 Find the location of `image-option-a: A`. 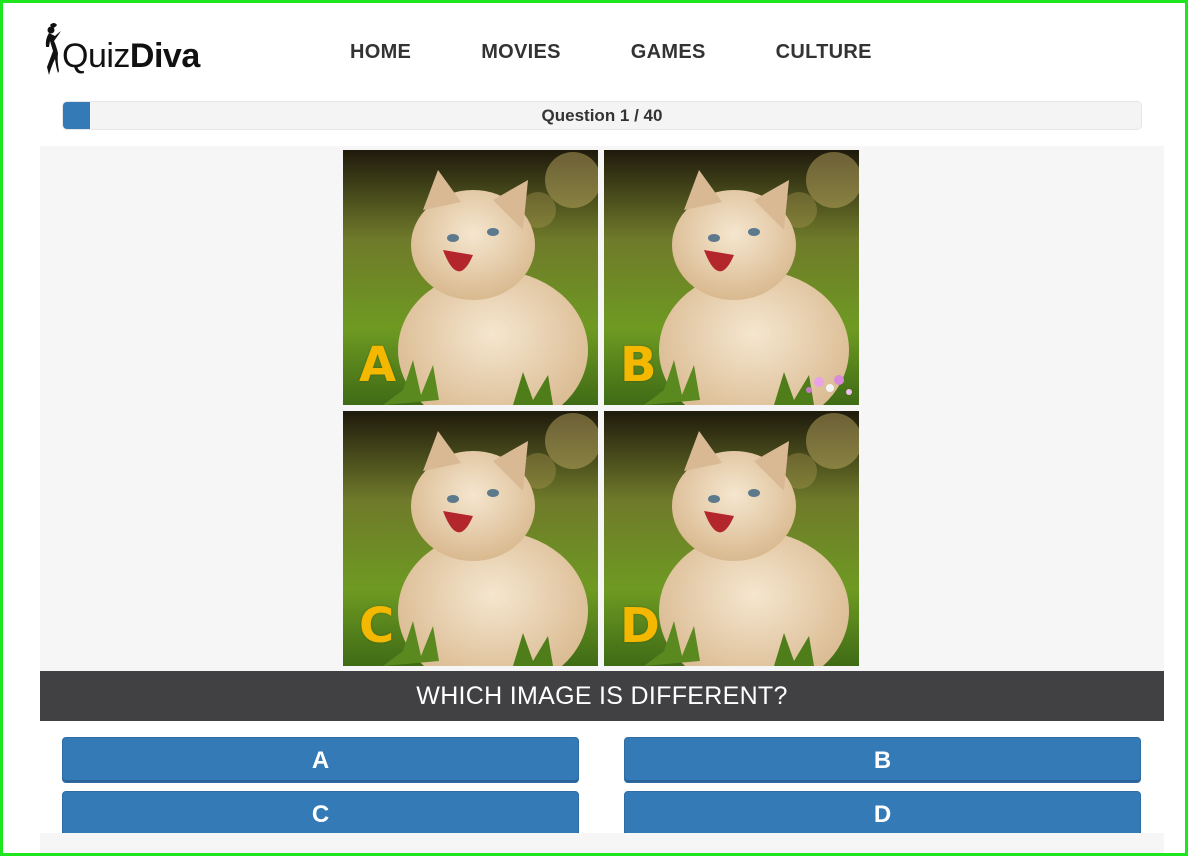

image-option-a: A is located at coordinates (470, 277).